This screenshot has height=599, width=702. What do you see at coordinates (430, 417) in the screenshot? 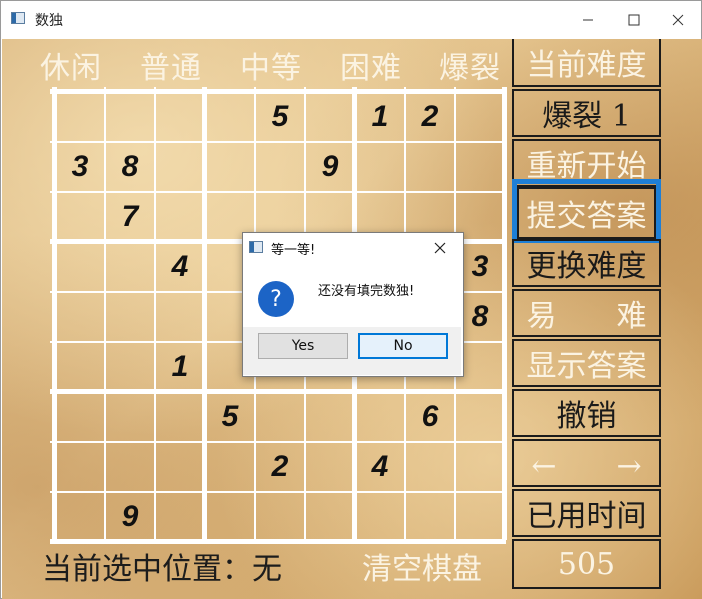
I see `sudoku-cell: 6` at bounding box center [430, 417].